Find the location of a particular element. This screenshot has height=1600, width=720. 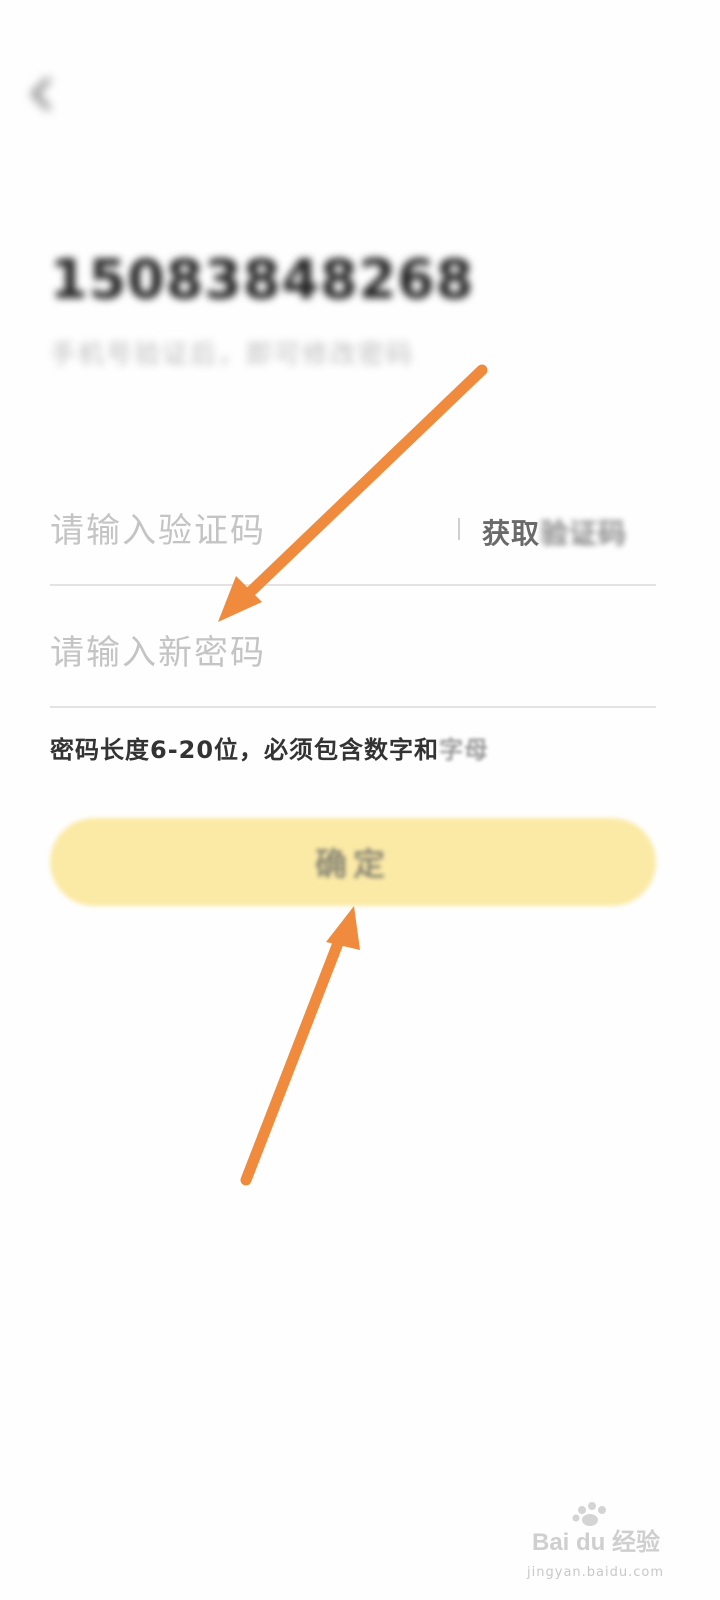

verification-code-input is located at coordinates (240, 531).